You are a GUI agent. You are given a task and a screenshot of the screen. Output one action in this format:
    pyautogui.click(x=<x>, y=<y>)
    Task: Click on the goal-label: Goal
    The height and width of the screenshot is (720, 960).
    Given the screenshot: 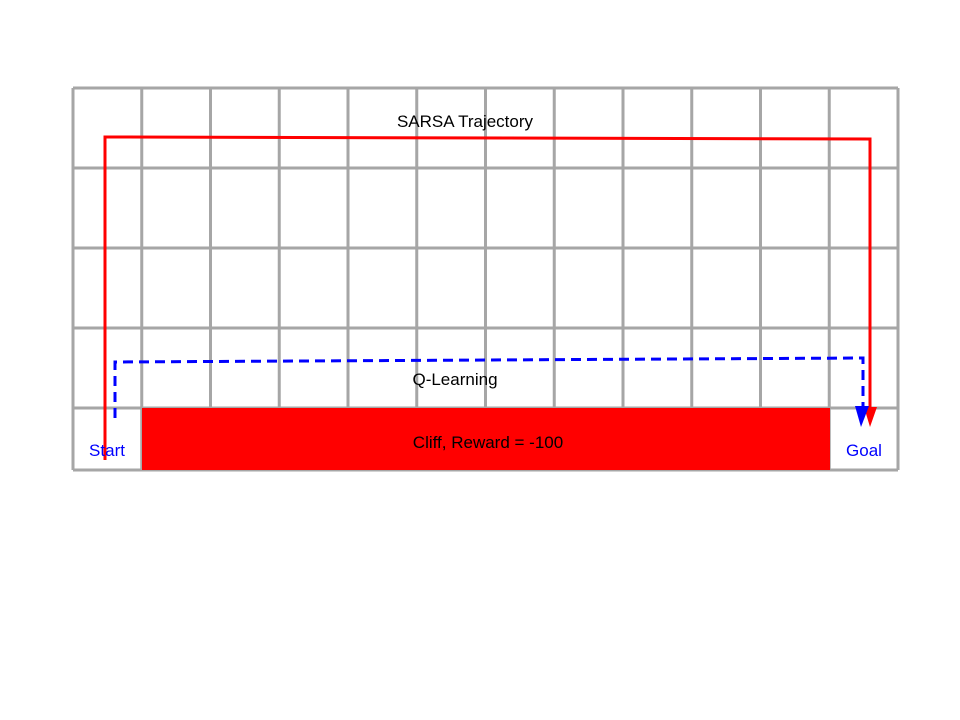 What is the action you would take?
    pyautogui.click(x=864, y=450)
    